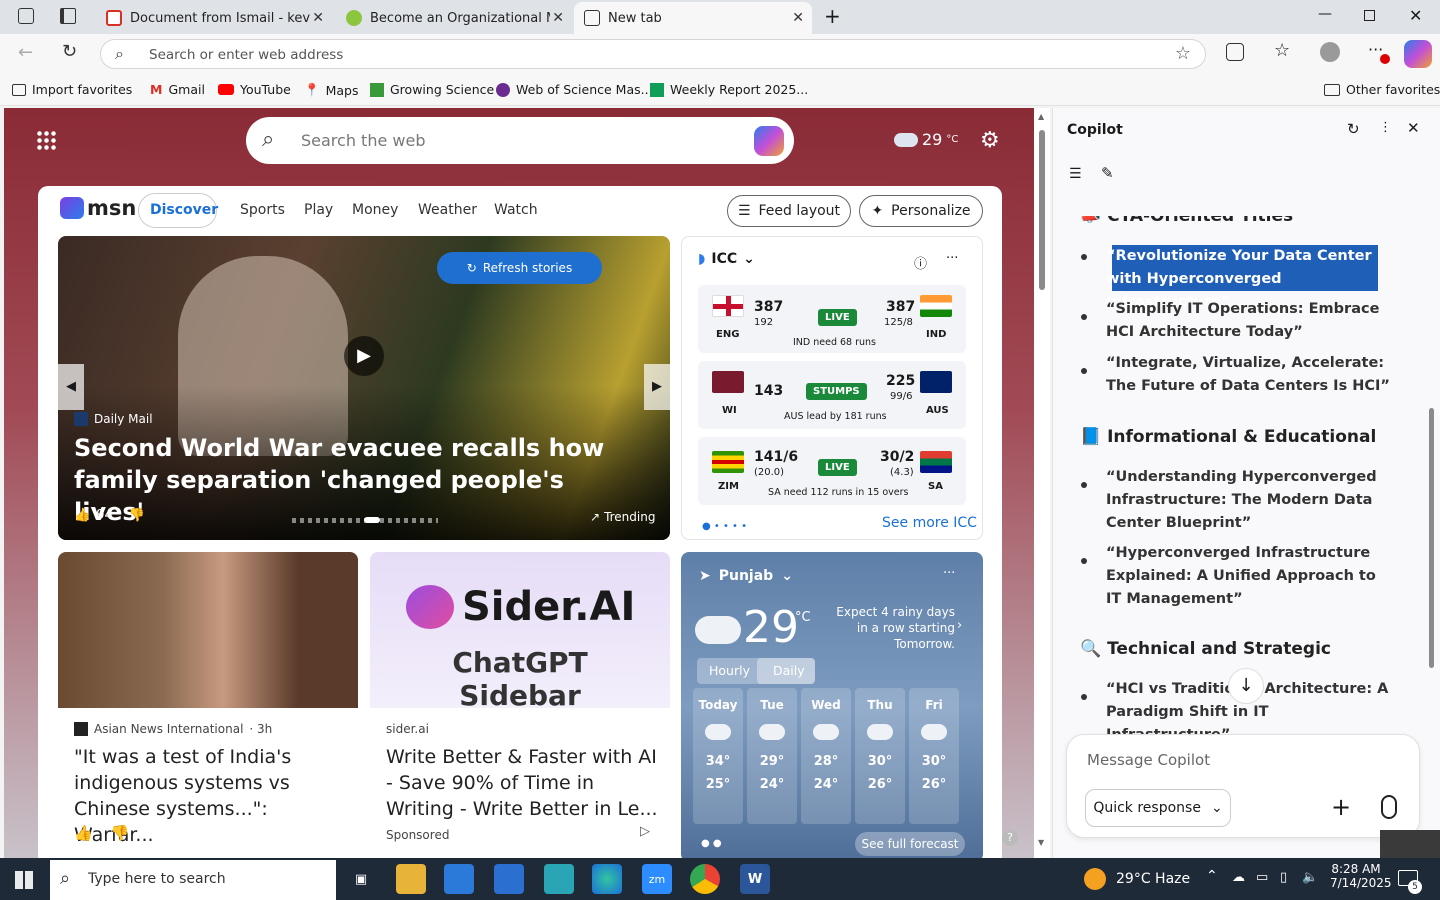 The image size is (1440, 900). I want to click on thumbs-up-icon: 👍, so click(83, 833).